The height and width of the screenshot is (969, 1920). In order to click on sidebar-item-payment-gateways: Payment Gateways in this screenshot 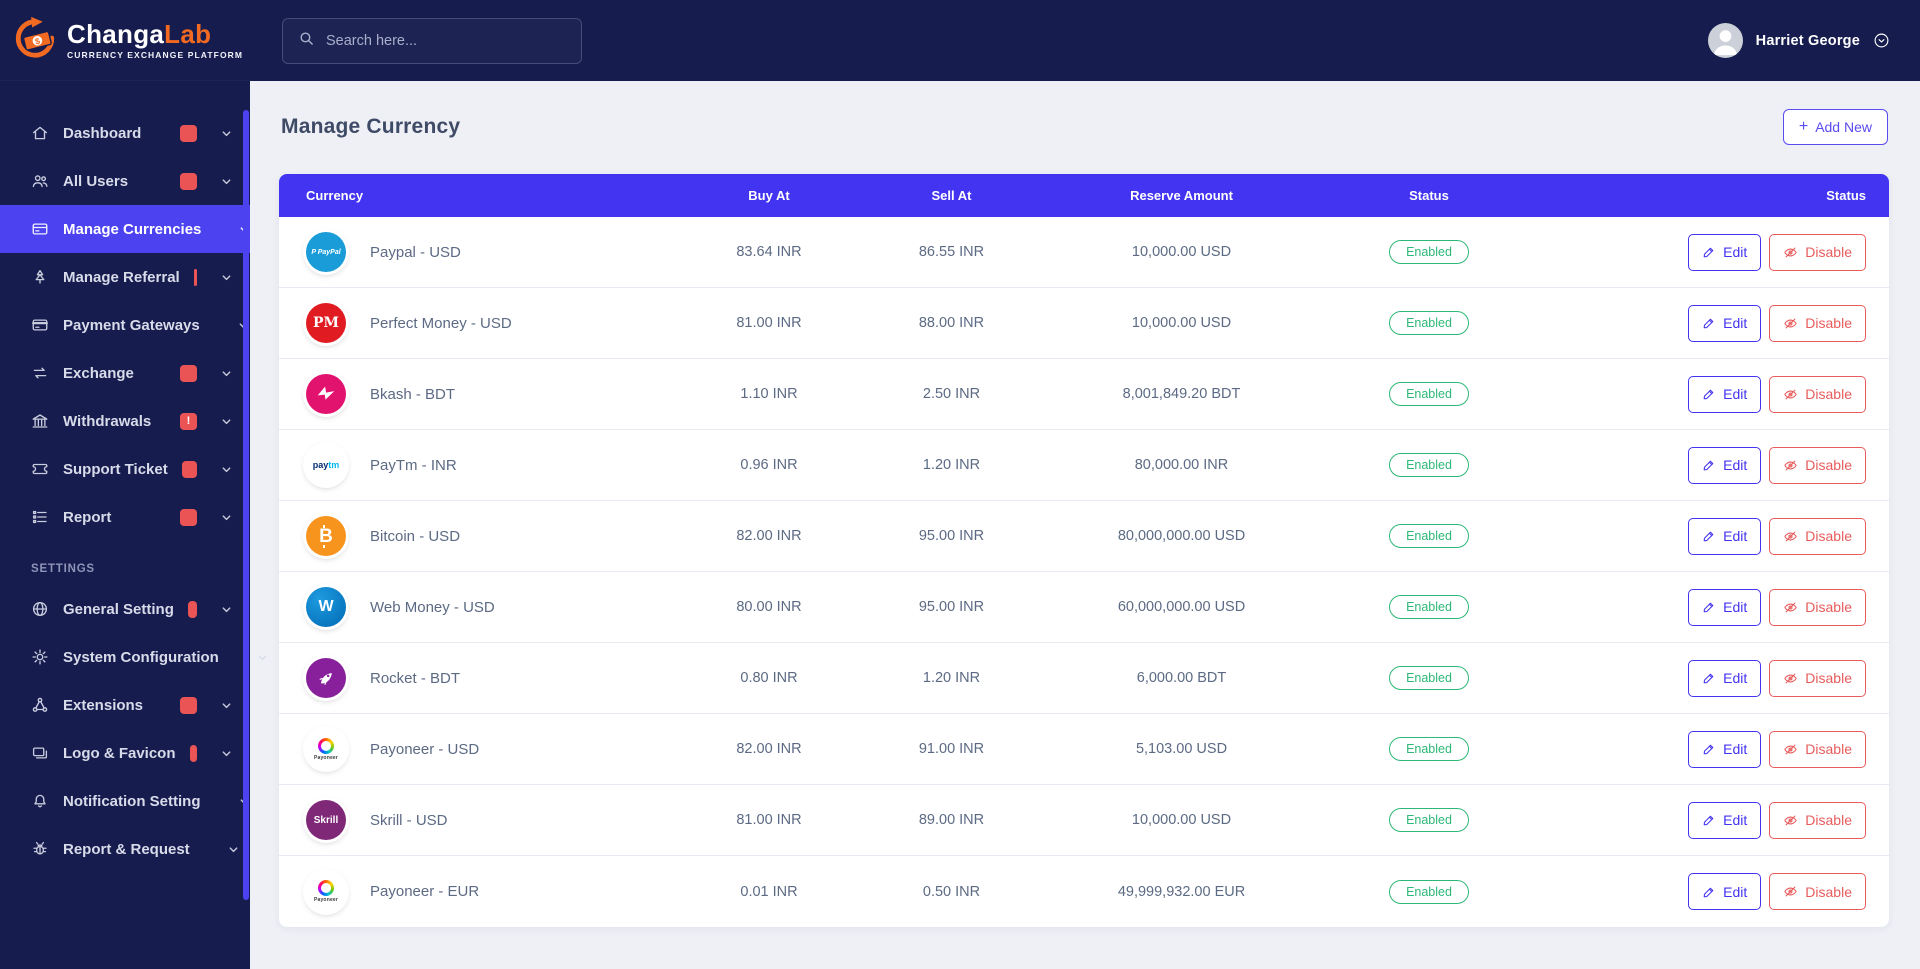, I will do `click(125, 325)`.